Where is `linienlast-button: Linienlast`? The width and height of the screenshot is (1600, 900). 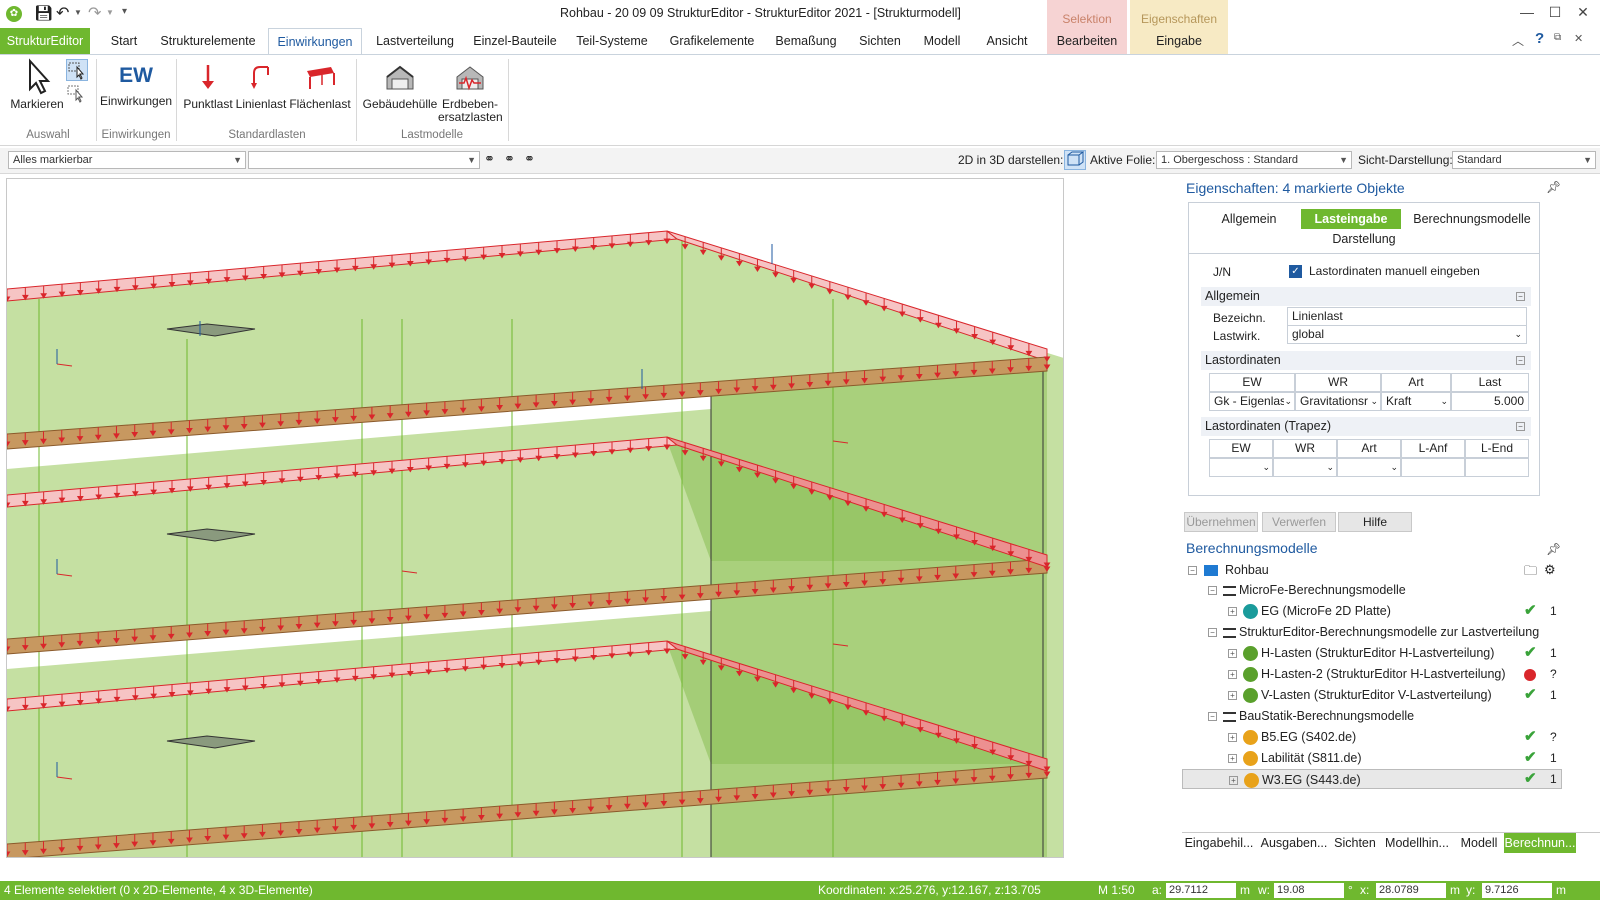
linienlast-button: Linienlast is located at coordinates (261, 86).